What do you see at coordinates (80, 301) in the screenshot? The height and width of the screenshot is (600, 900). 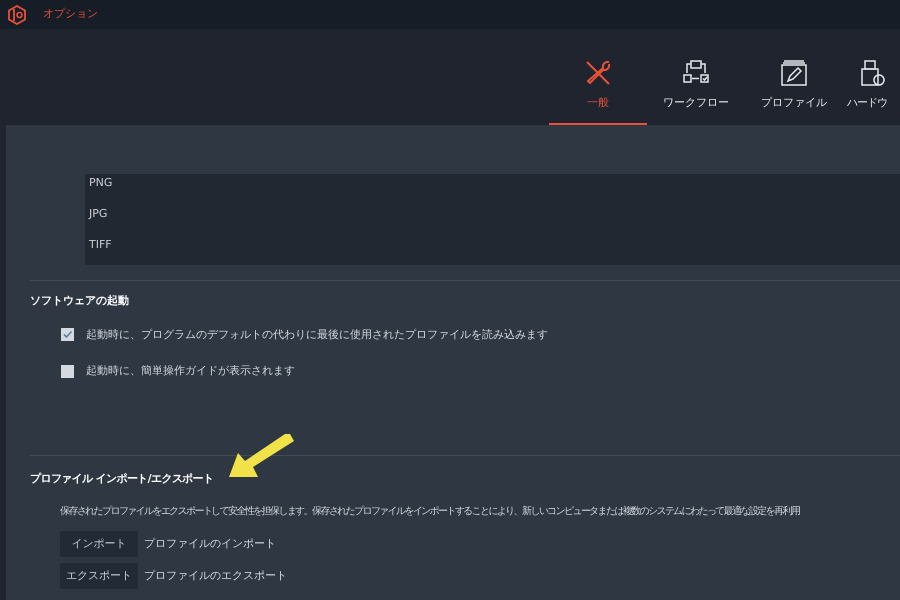 I see `section-heading: ソフトウェアの起動` at bounding box center [80, 301].